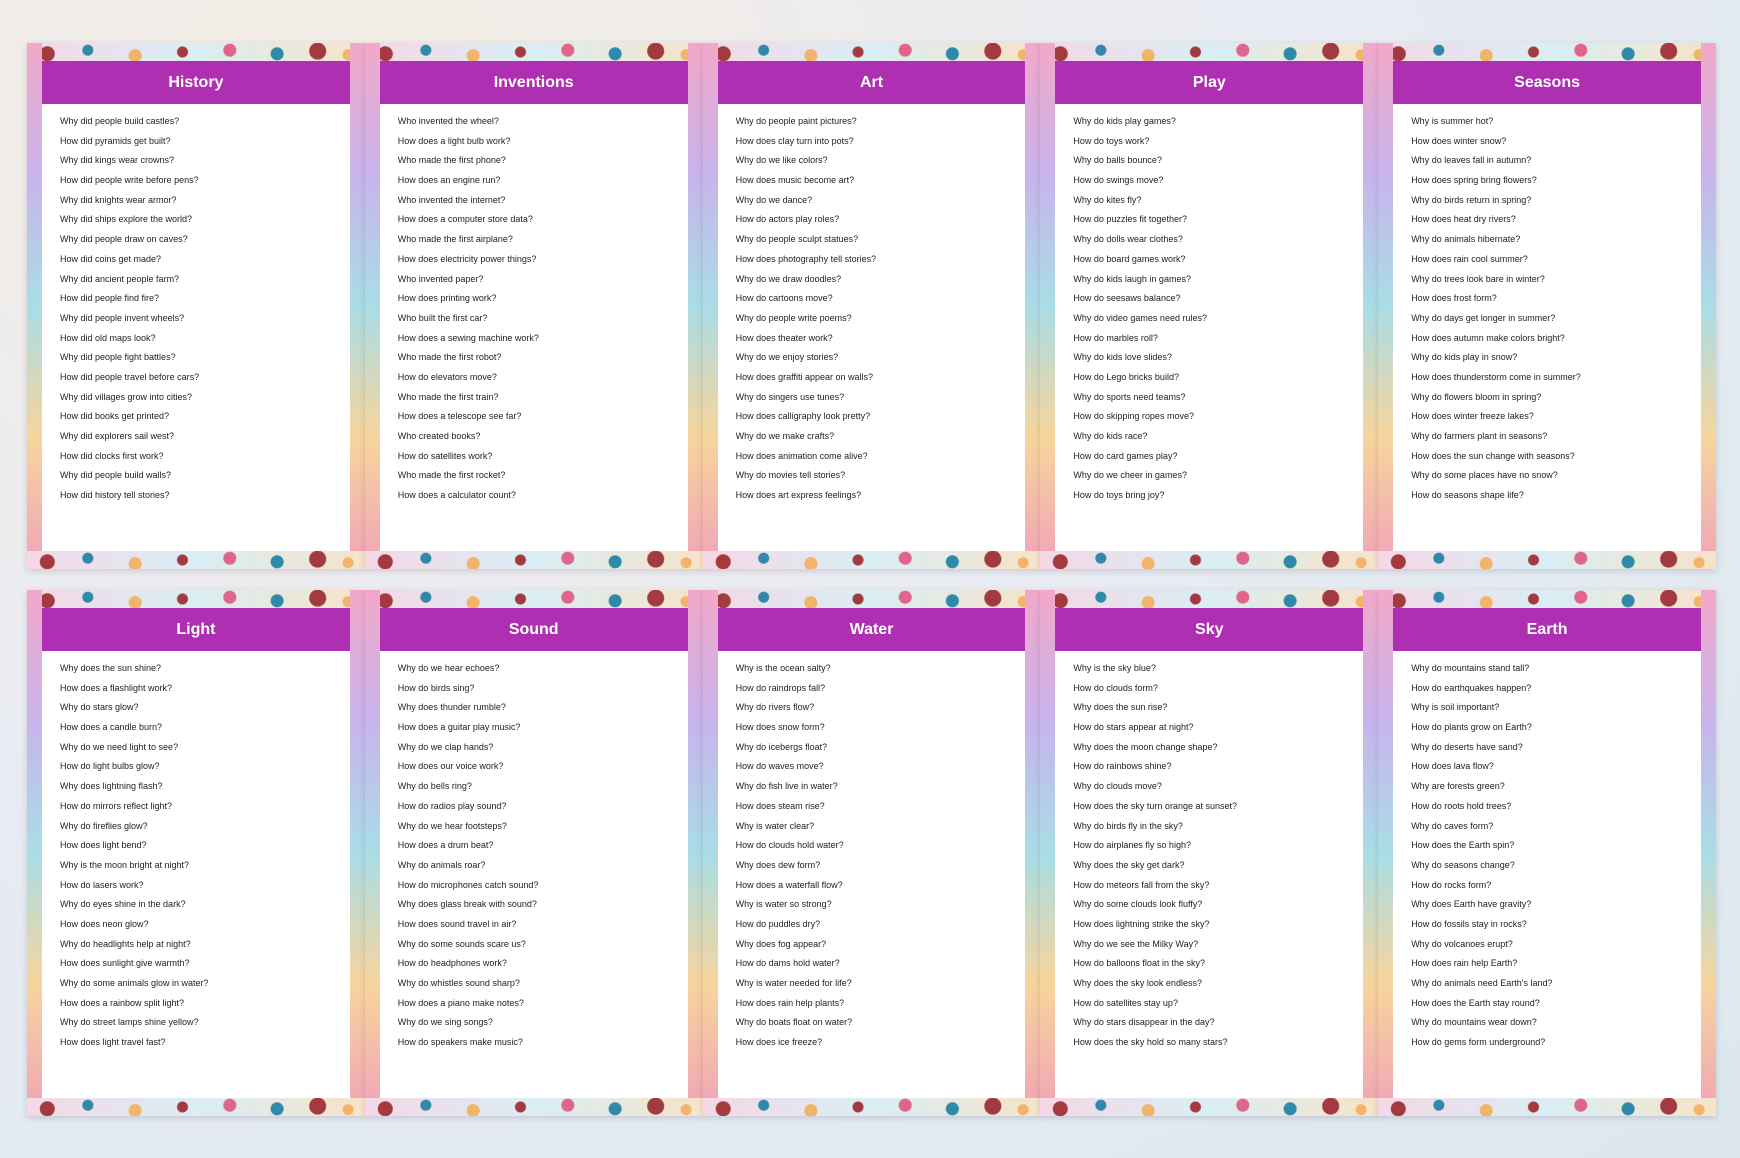  I want to click on question-item: Why does the sky look endless?, so click(1214, 984).